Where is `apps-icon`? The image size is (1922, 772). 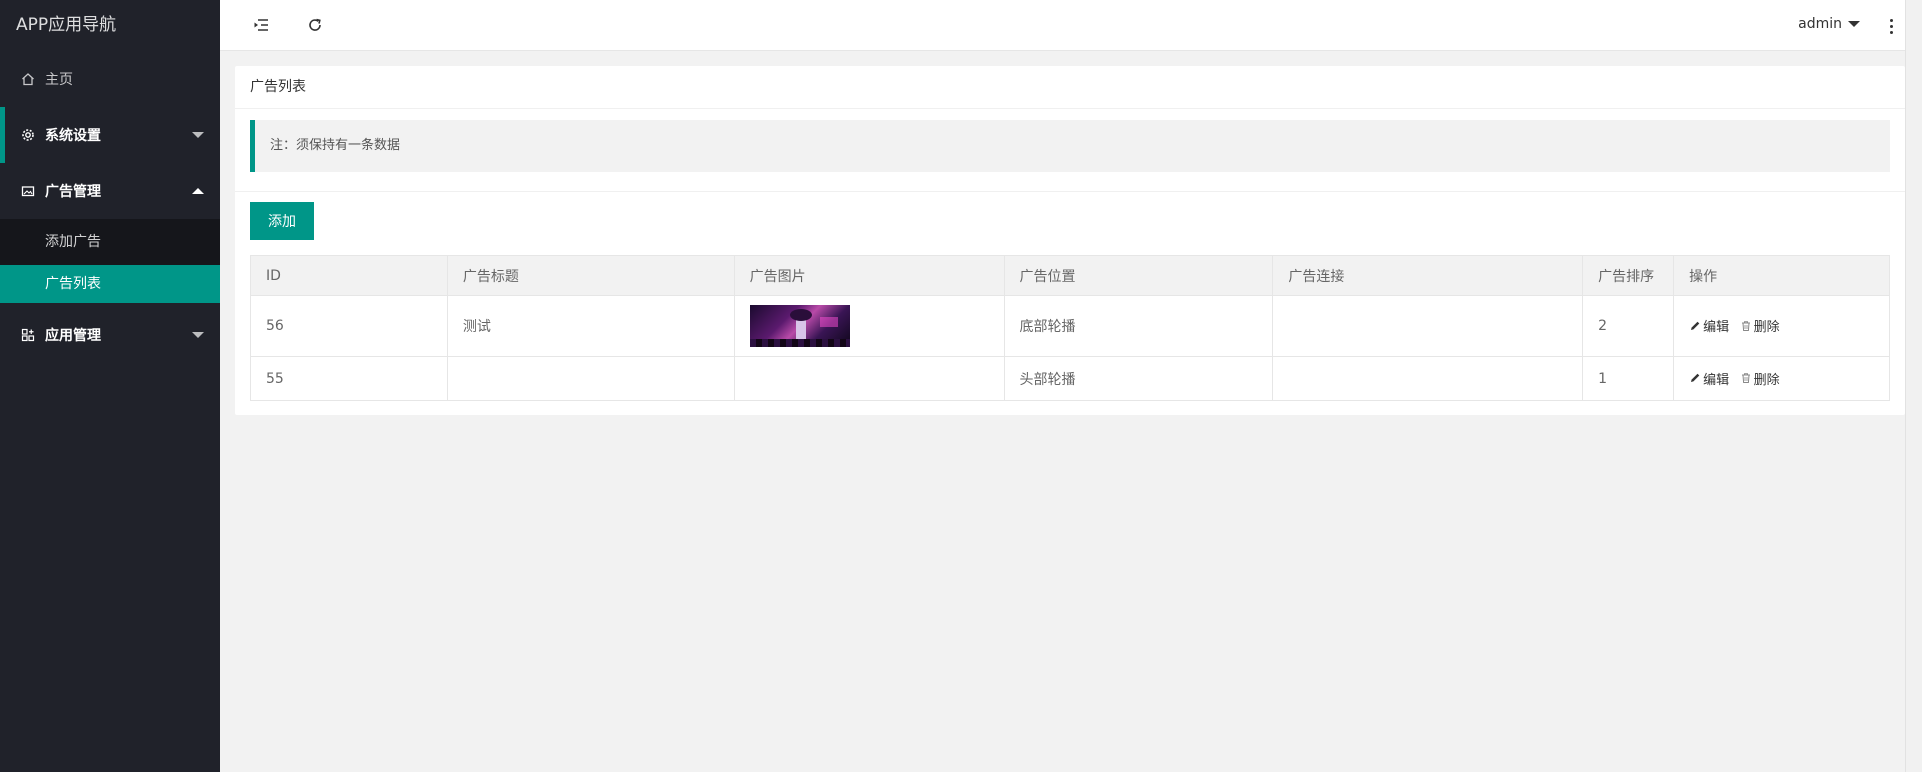 apps-icon is located at coordinates (28, 335).